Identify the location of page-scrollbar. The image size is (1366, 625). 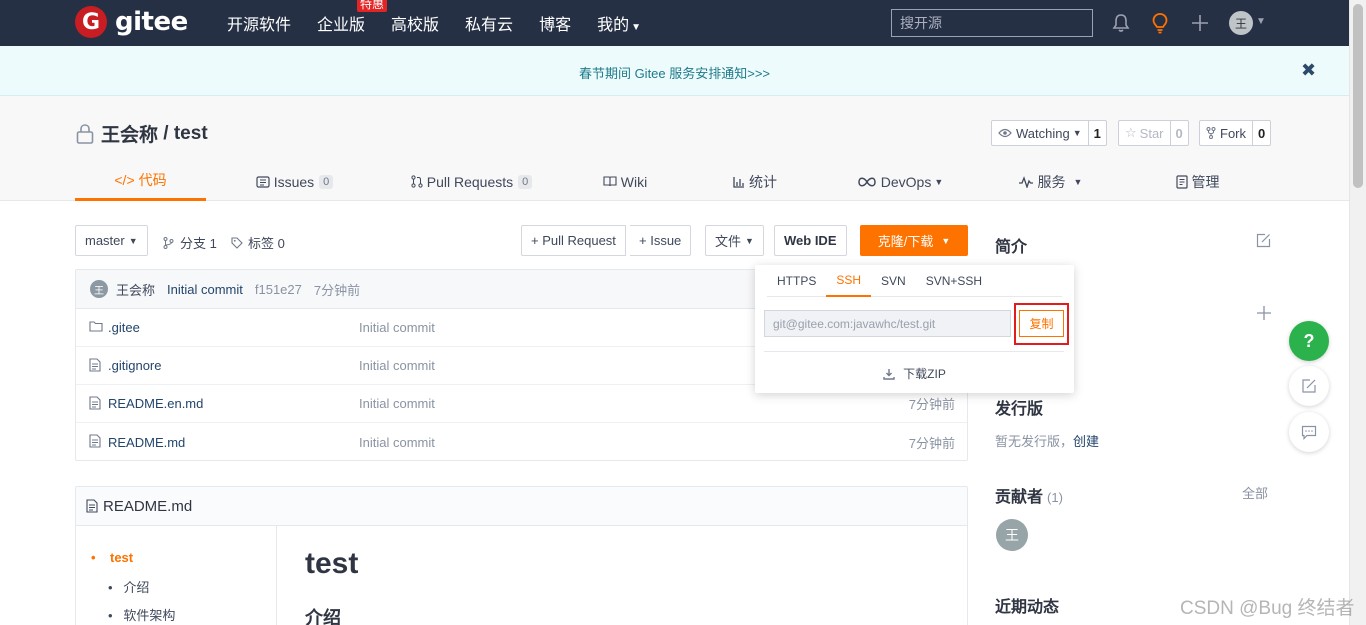
(1357, 312).